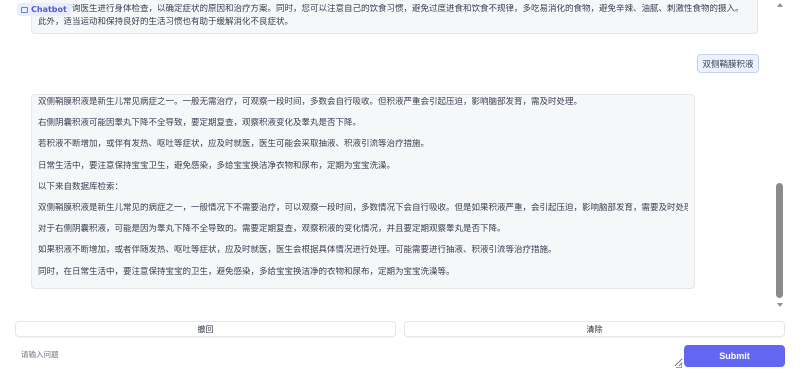 Image resolution: width=800 pixels, height=382 pixels. I want to click on scroll-down-arrow-icon, so click(780, 305).